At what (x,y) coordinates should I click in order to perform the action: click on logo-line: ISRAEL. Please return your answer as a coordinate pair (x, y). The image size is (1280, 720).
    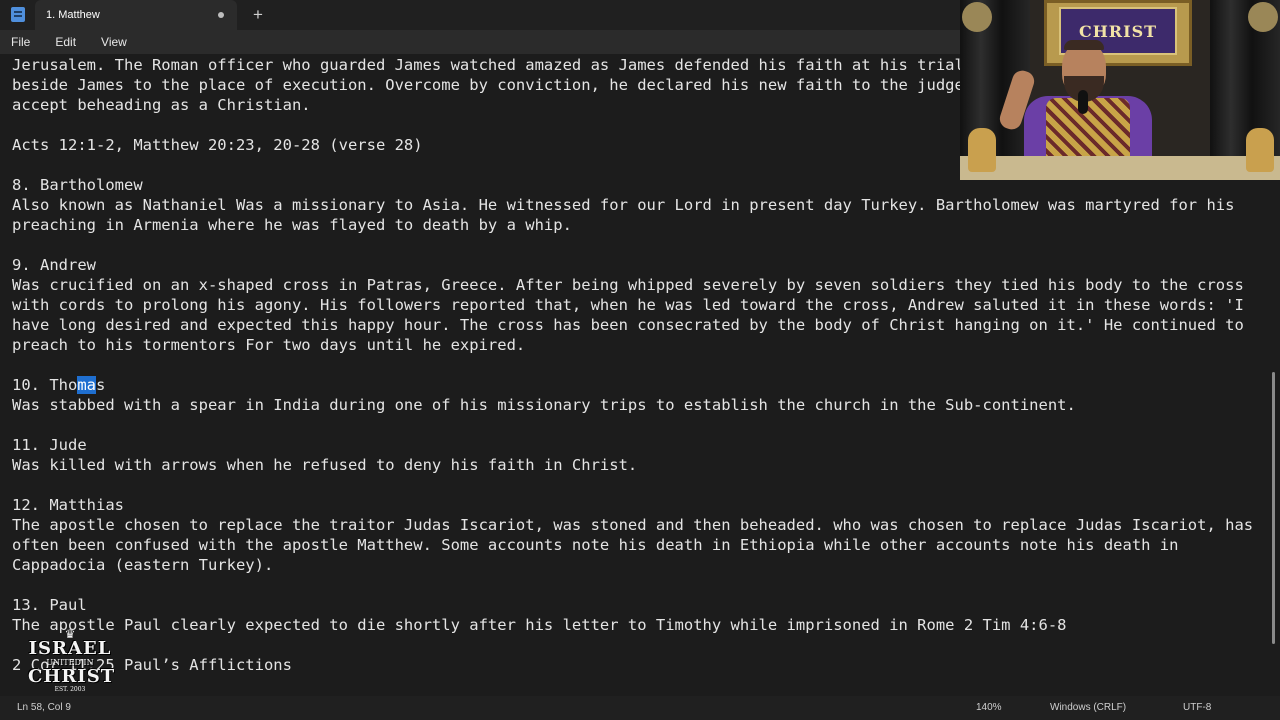
    Looking at the image, I should click on (70, 648).